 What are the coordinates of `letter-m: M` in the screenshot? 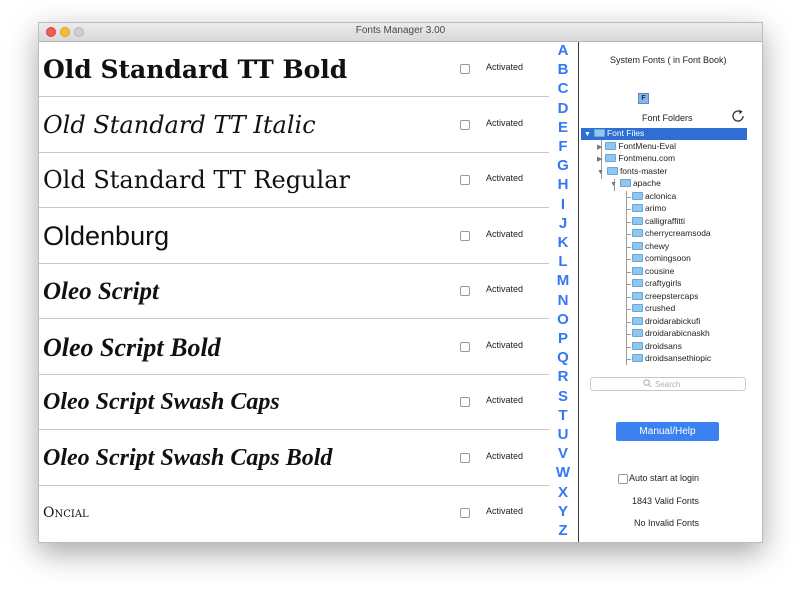 It's located at (563, 280).